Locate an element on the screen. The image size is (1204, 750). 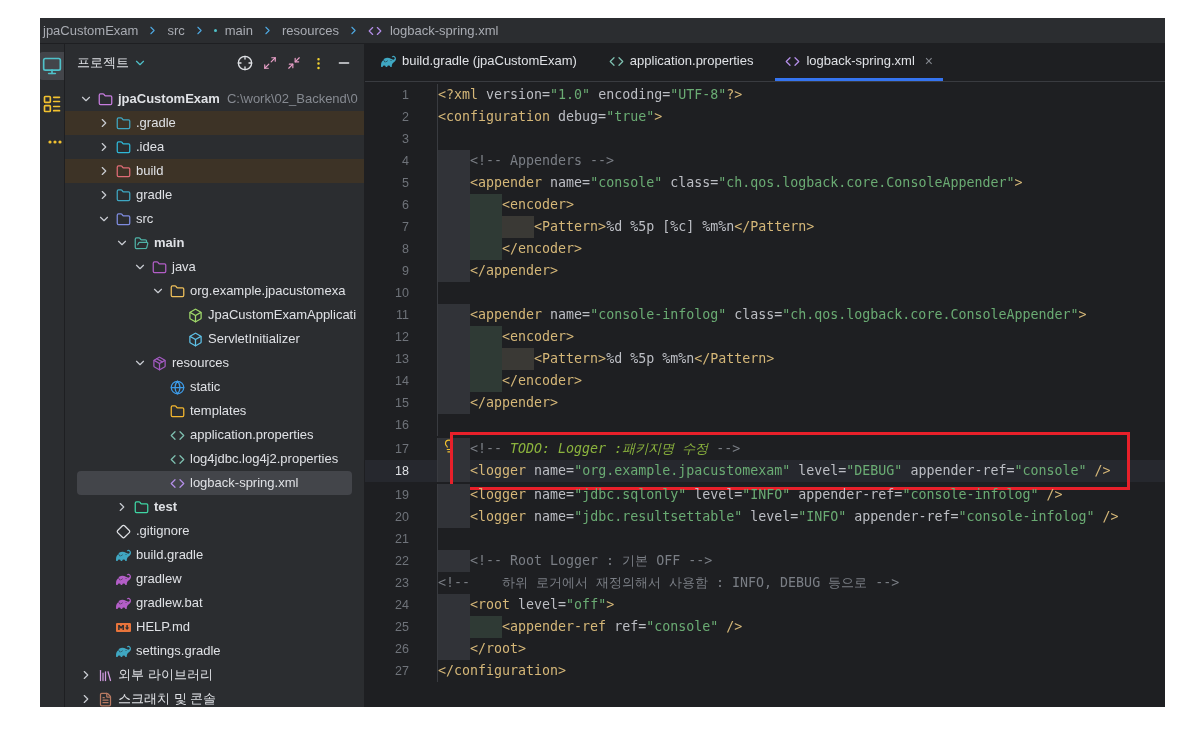
tree-item-label: templates is located at coordinates (218, 411).